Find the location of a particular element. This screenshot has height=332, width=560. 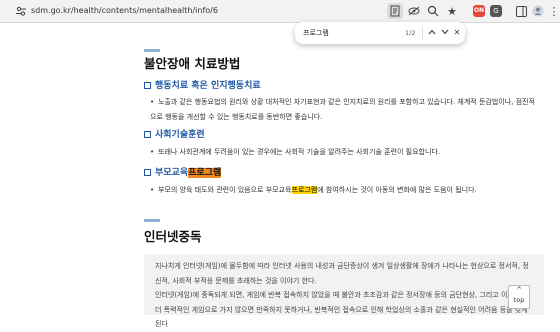

bookmark-star-icon: ★ is located at coordinates (452, 11).